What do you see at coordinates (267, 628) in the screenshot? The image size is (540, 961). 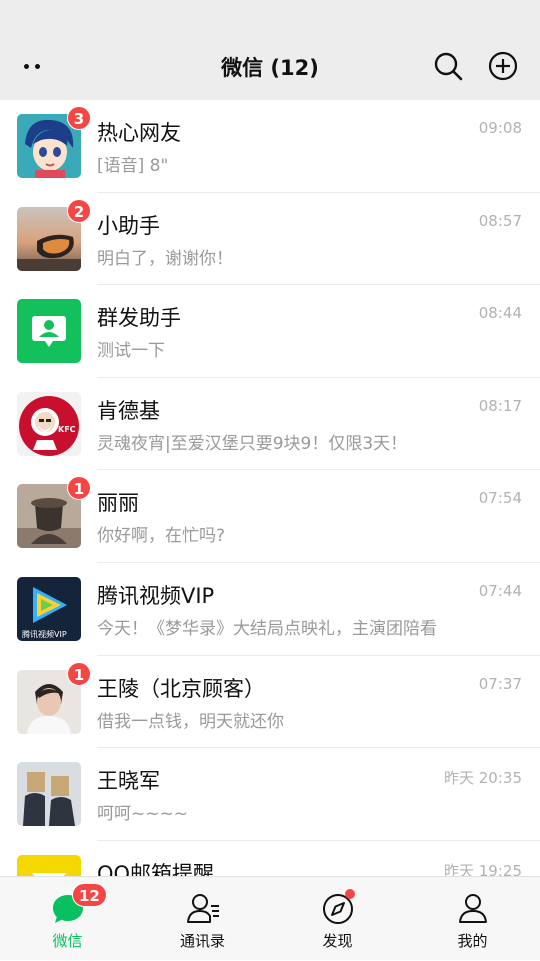 I see `chat-preview: 今天！《梦华录》大结局点映礼，主演团陪看` at bounding box center [267, 628].